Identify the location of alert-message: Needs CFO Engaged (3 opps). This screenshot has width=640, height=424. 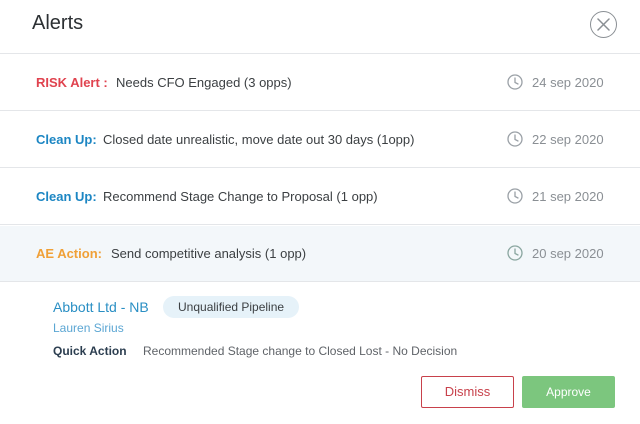
(204, 82).